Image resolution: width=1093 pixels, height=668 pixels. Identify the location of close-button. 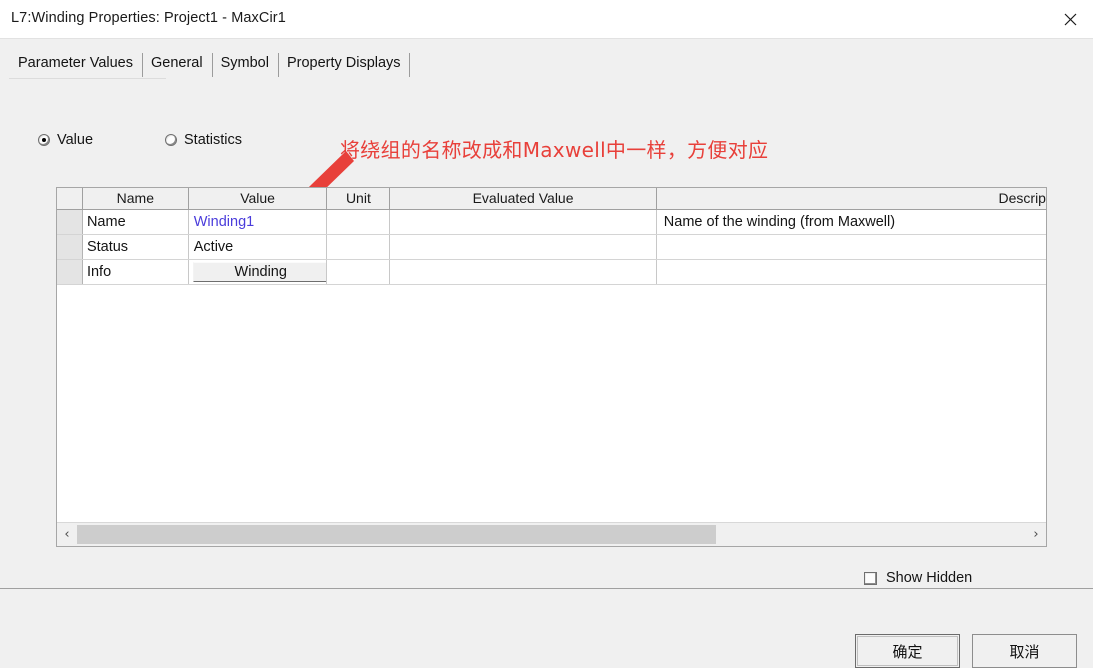
(1070, 19).